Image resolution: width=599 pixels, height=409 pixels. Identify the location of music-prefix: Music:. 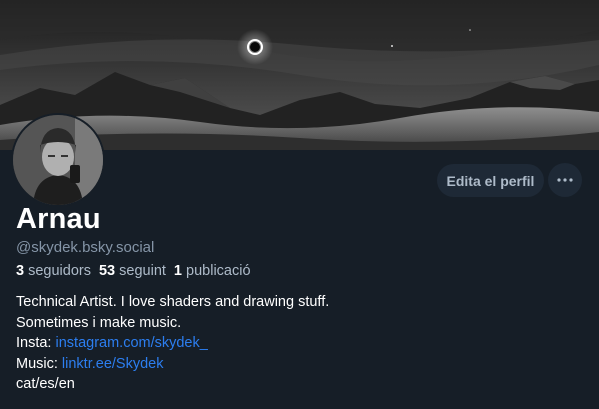
(39, 363).